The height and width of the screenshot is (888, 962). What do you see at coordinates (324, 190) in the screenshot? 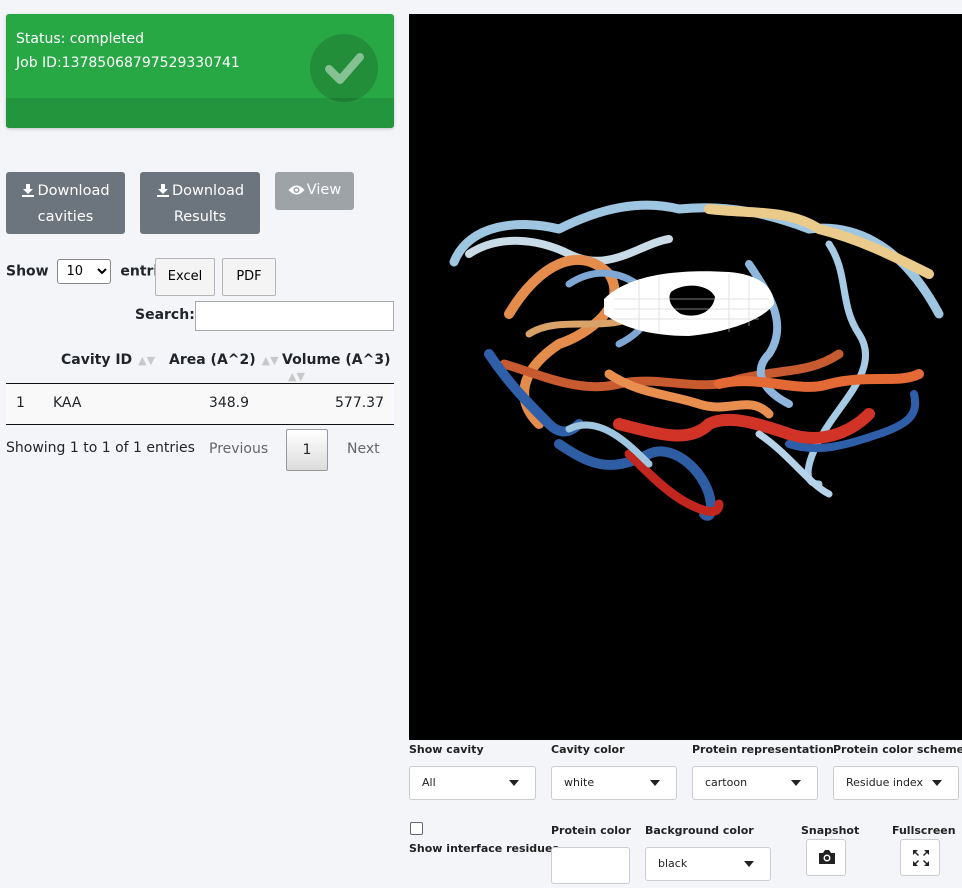
I see `view-label: View` at bounding box center [324, 190].